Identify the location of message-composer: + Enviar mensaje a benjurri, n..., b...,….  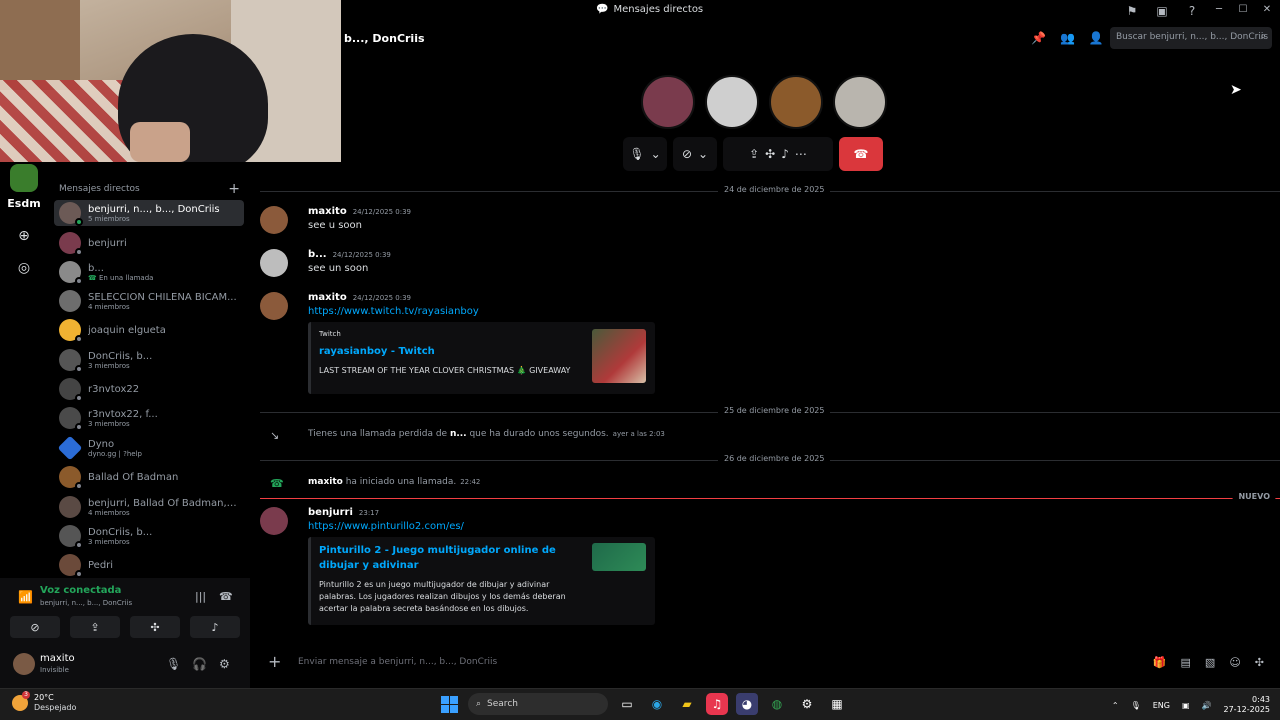
(765, 663).